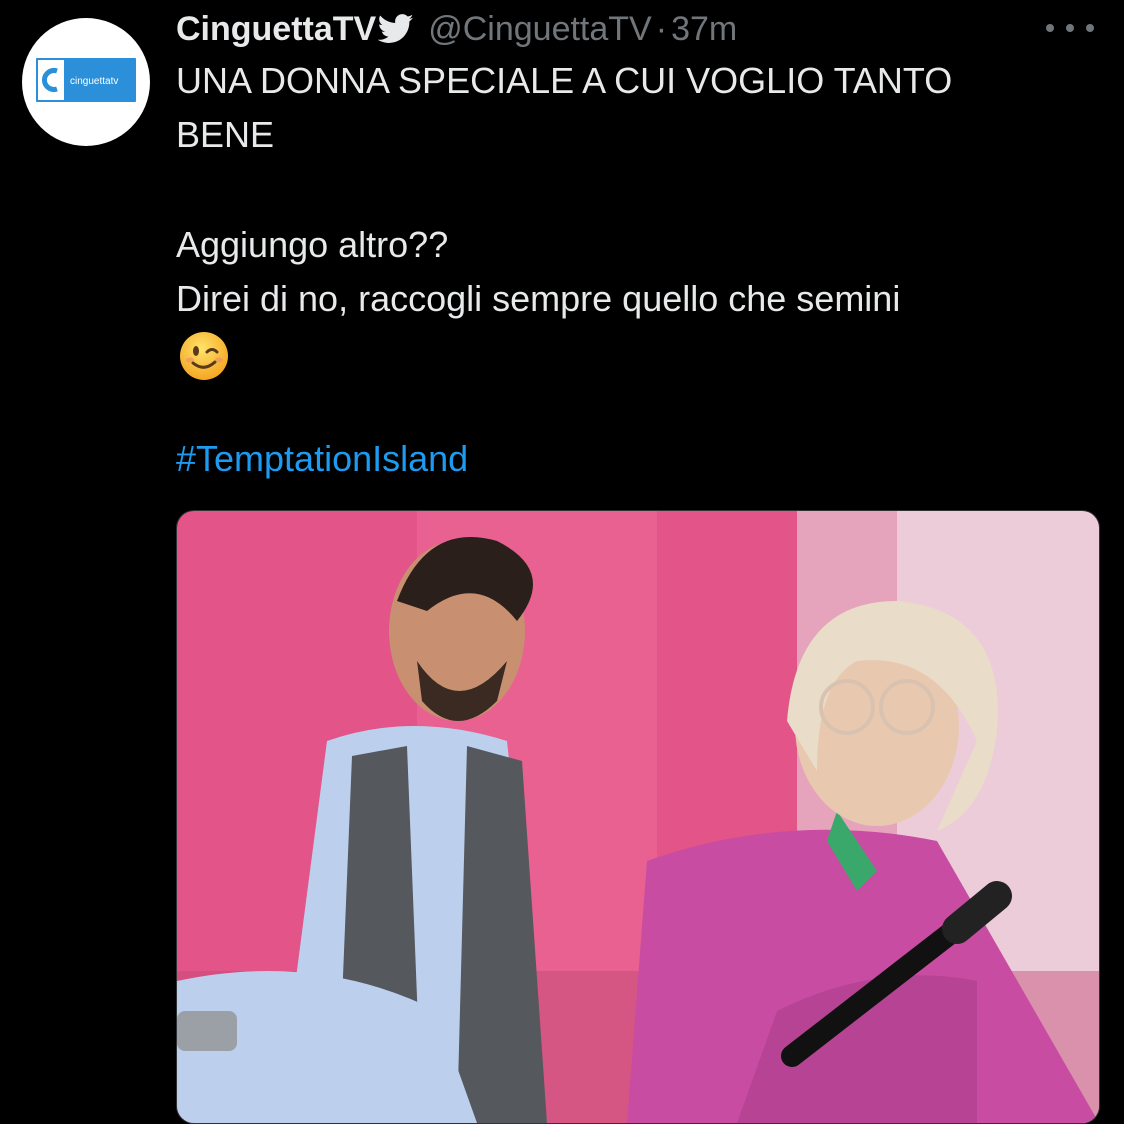  Describe the element at coordinates (396, 28) in the screenshot. I see `bird-icon` at that location.